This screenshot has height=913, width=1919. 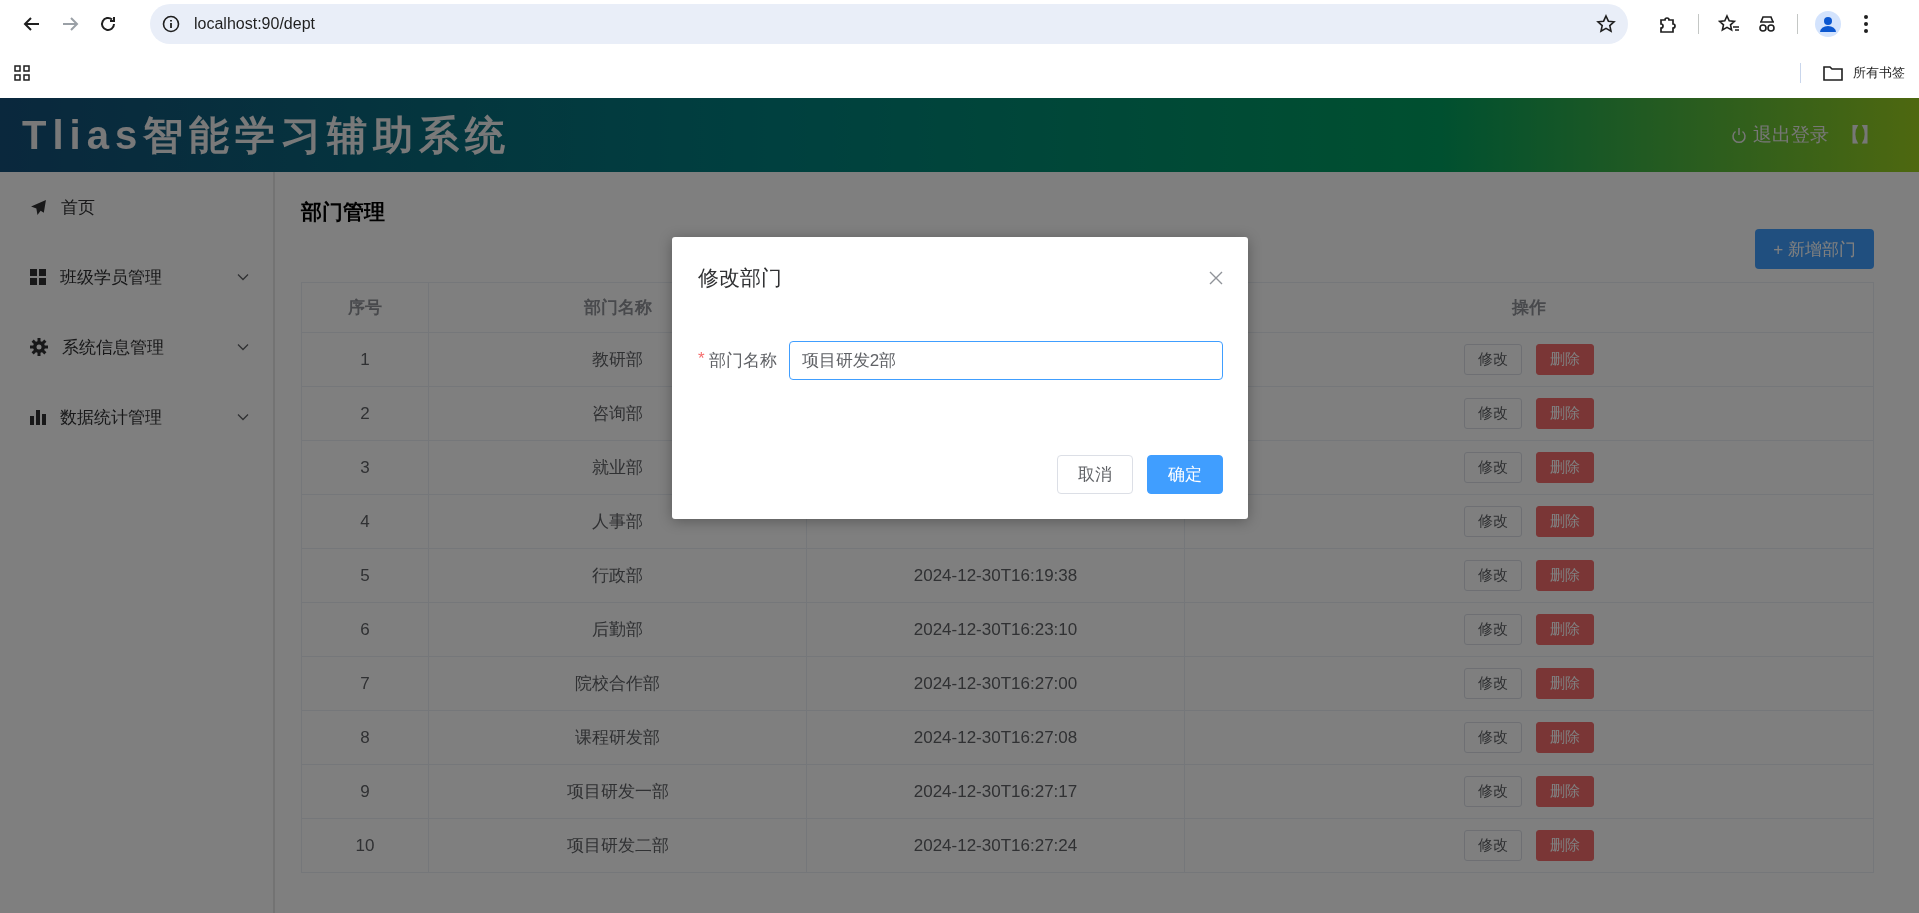 What do you see at coordinates (136, 347) in the screenshot?
I see `sidebar-item: 系统信息管理` at bounding box center [136, 347].